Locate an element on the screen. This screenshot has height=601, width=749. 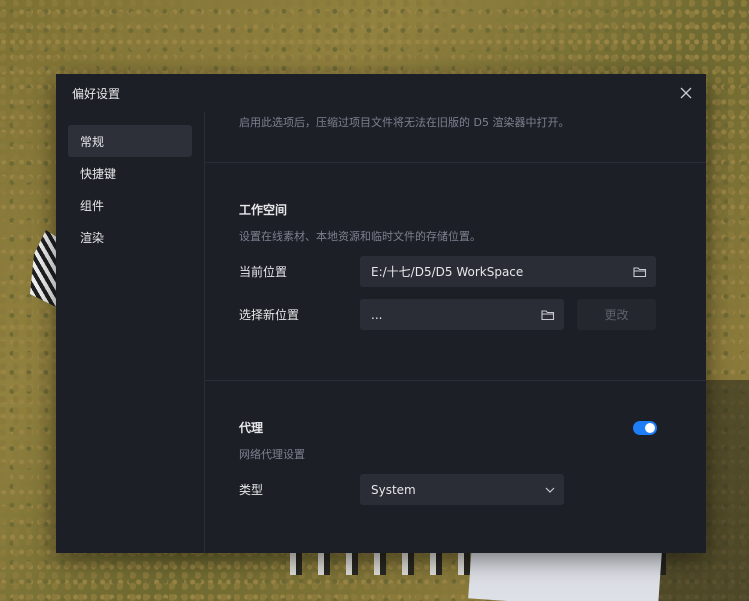
proxy-toggle is located at coordinates (645, 427).